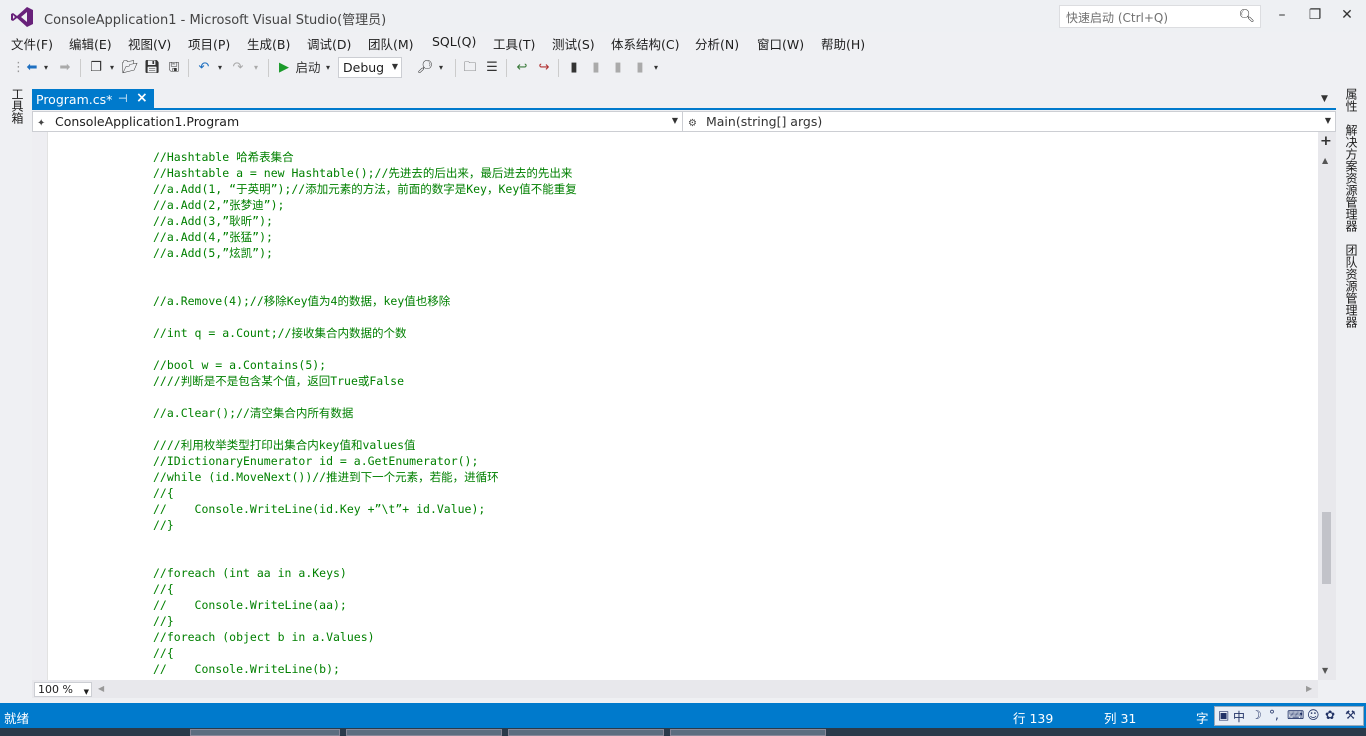  What do you see at coordinates (391, 43) in the screenshot?
I see `menu-team: 团队(M)` at bounding box center [391, 43].